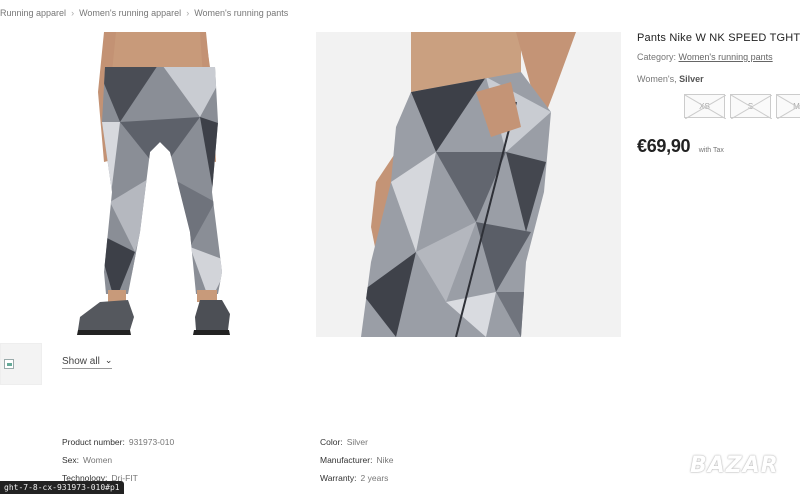 The height and width of the screenshot is (494, 800). I want to click on spec-row-warranty: Warranty: 2 years, so click(356, 478).